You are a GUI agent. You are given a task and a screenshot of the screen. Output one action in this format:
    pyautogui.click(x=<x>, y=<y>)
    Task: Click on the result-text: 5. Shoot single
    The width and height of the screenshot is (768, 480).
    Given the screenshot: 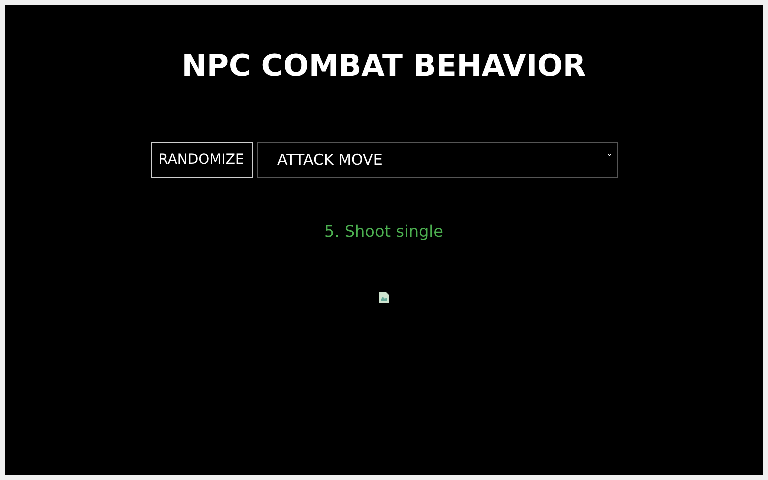 What is the action you would take?
    pyautogui.click(x=384, y=232)
    